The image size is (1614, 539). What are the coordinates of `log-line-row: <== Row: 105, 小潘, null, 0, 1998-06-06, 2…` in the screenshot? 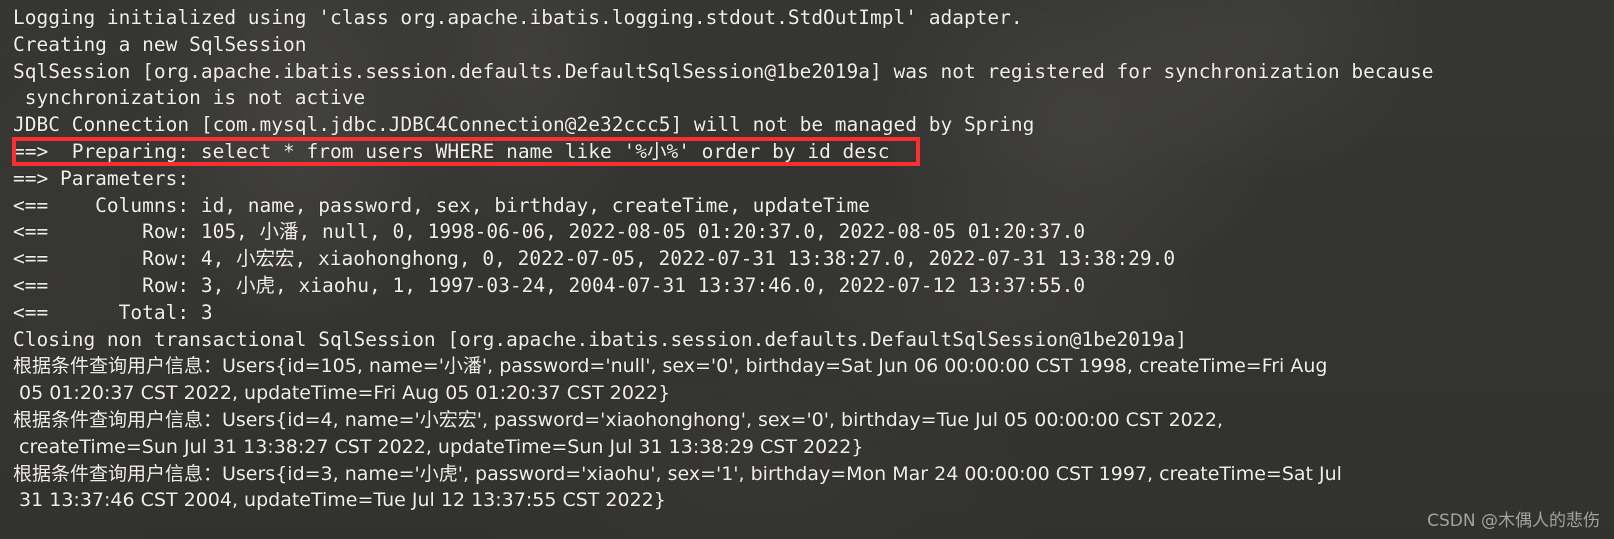 It's located at (549, 232).